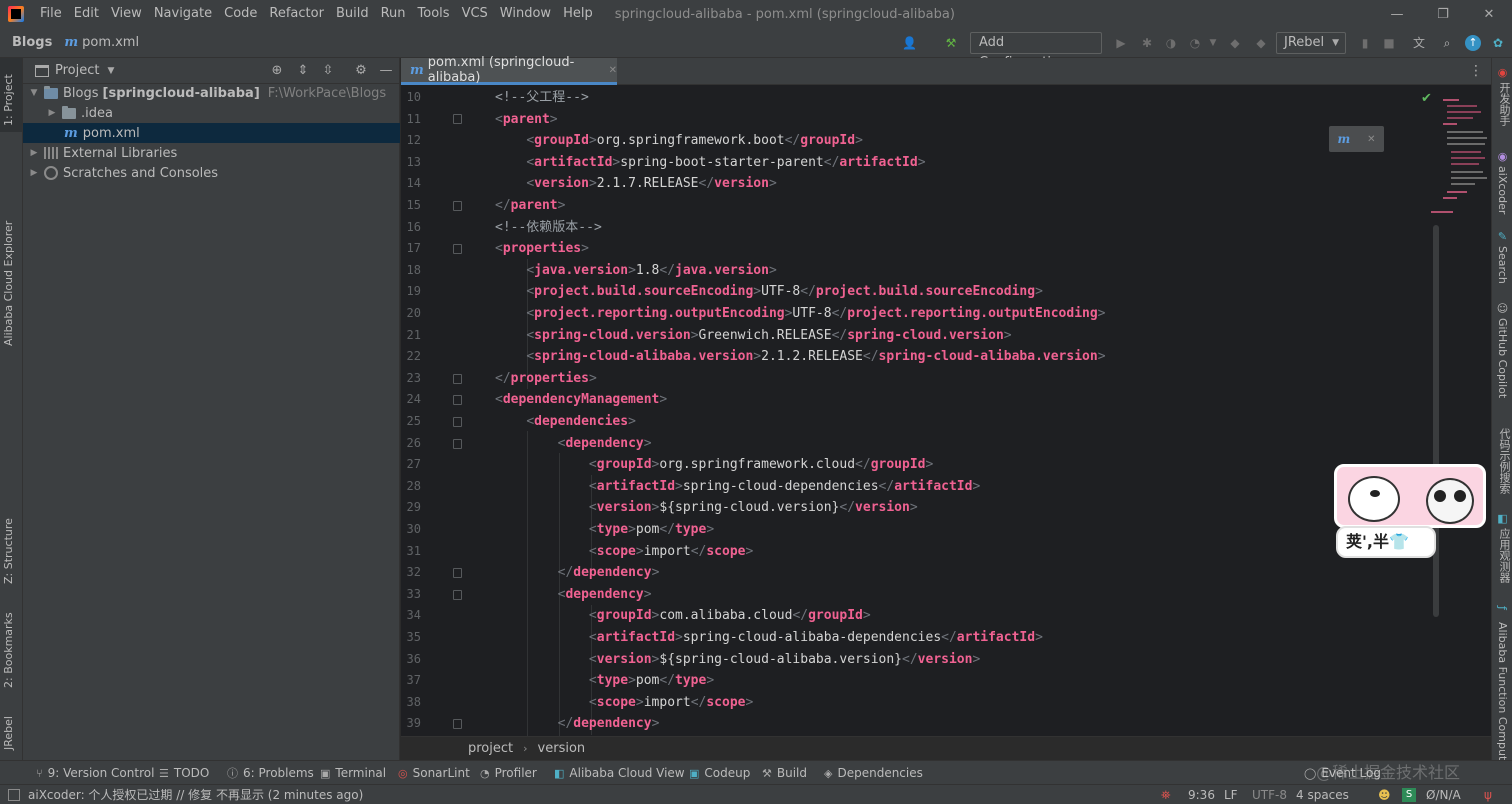 The height and width of the screenshot is (804, 1512). Describe the element at coordinates (386, 71) in the screenshot. I see `hide-panel-icon: —` at that location.